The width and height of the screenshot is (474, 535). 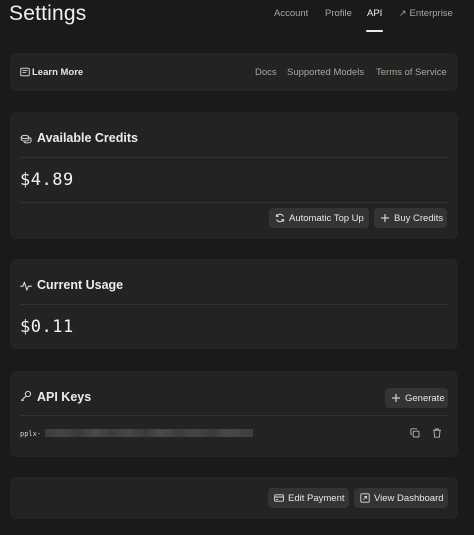 What do you see at coordinates (411, 72) in the screenshot?
I see `terms-of-service-link: Terms of Service` at bounding box center [411, 72].